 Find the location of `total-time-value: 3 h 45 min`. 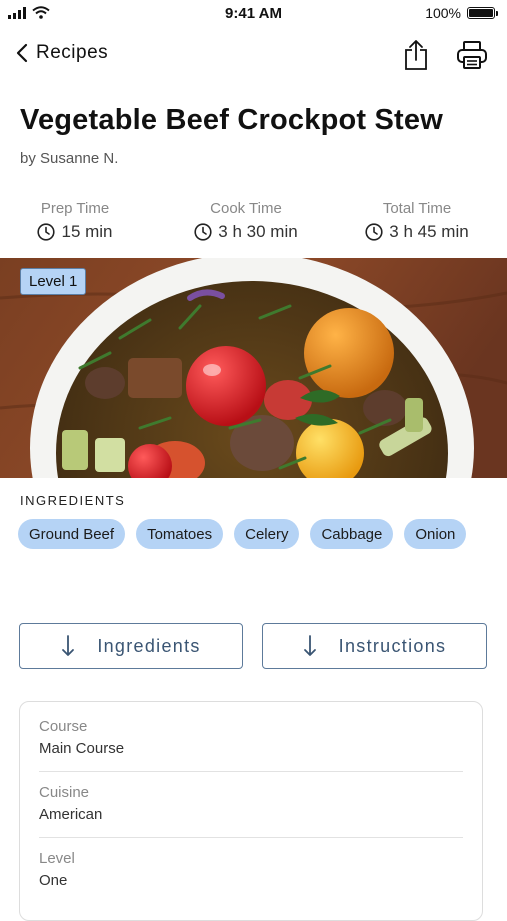

total-time-value: 3 h 45 min is located at coordinates (429, 231).